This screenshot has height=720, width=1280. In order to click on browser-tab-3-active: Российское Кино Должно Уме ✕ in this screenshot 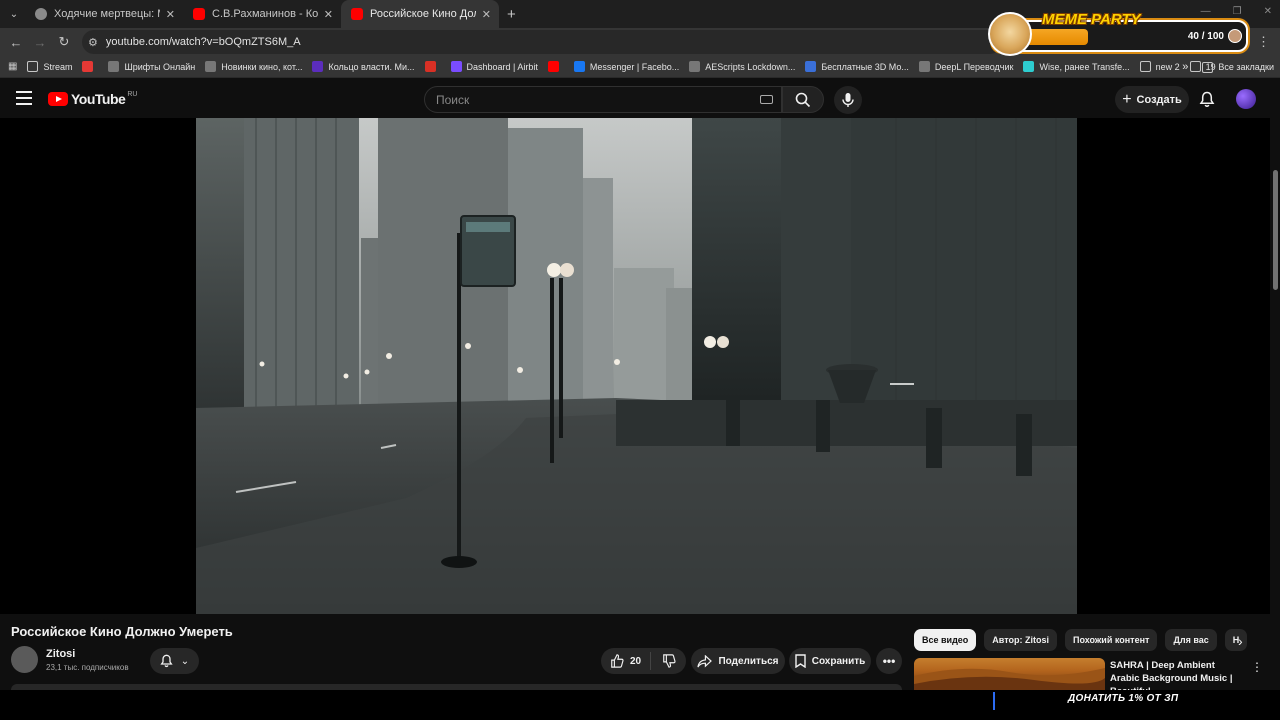, I will do `click(420, 14)`.